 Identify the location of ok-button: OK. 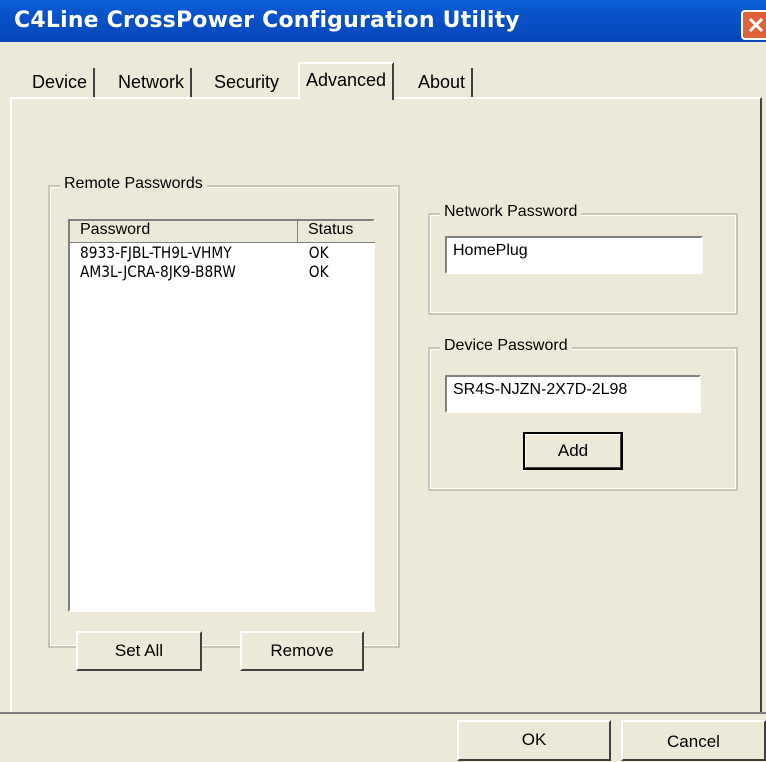
(534, 740).